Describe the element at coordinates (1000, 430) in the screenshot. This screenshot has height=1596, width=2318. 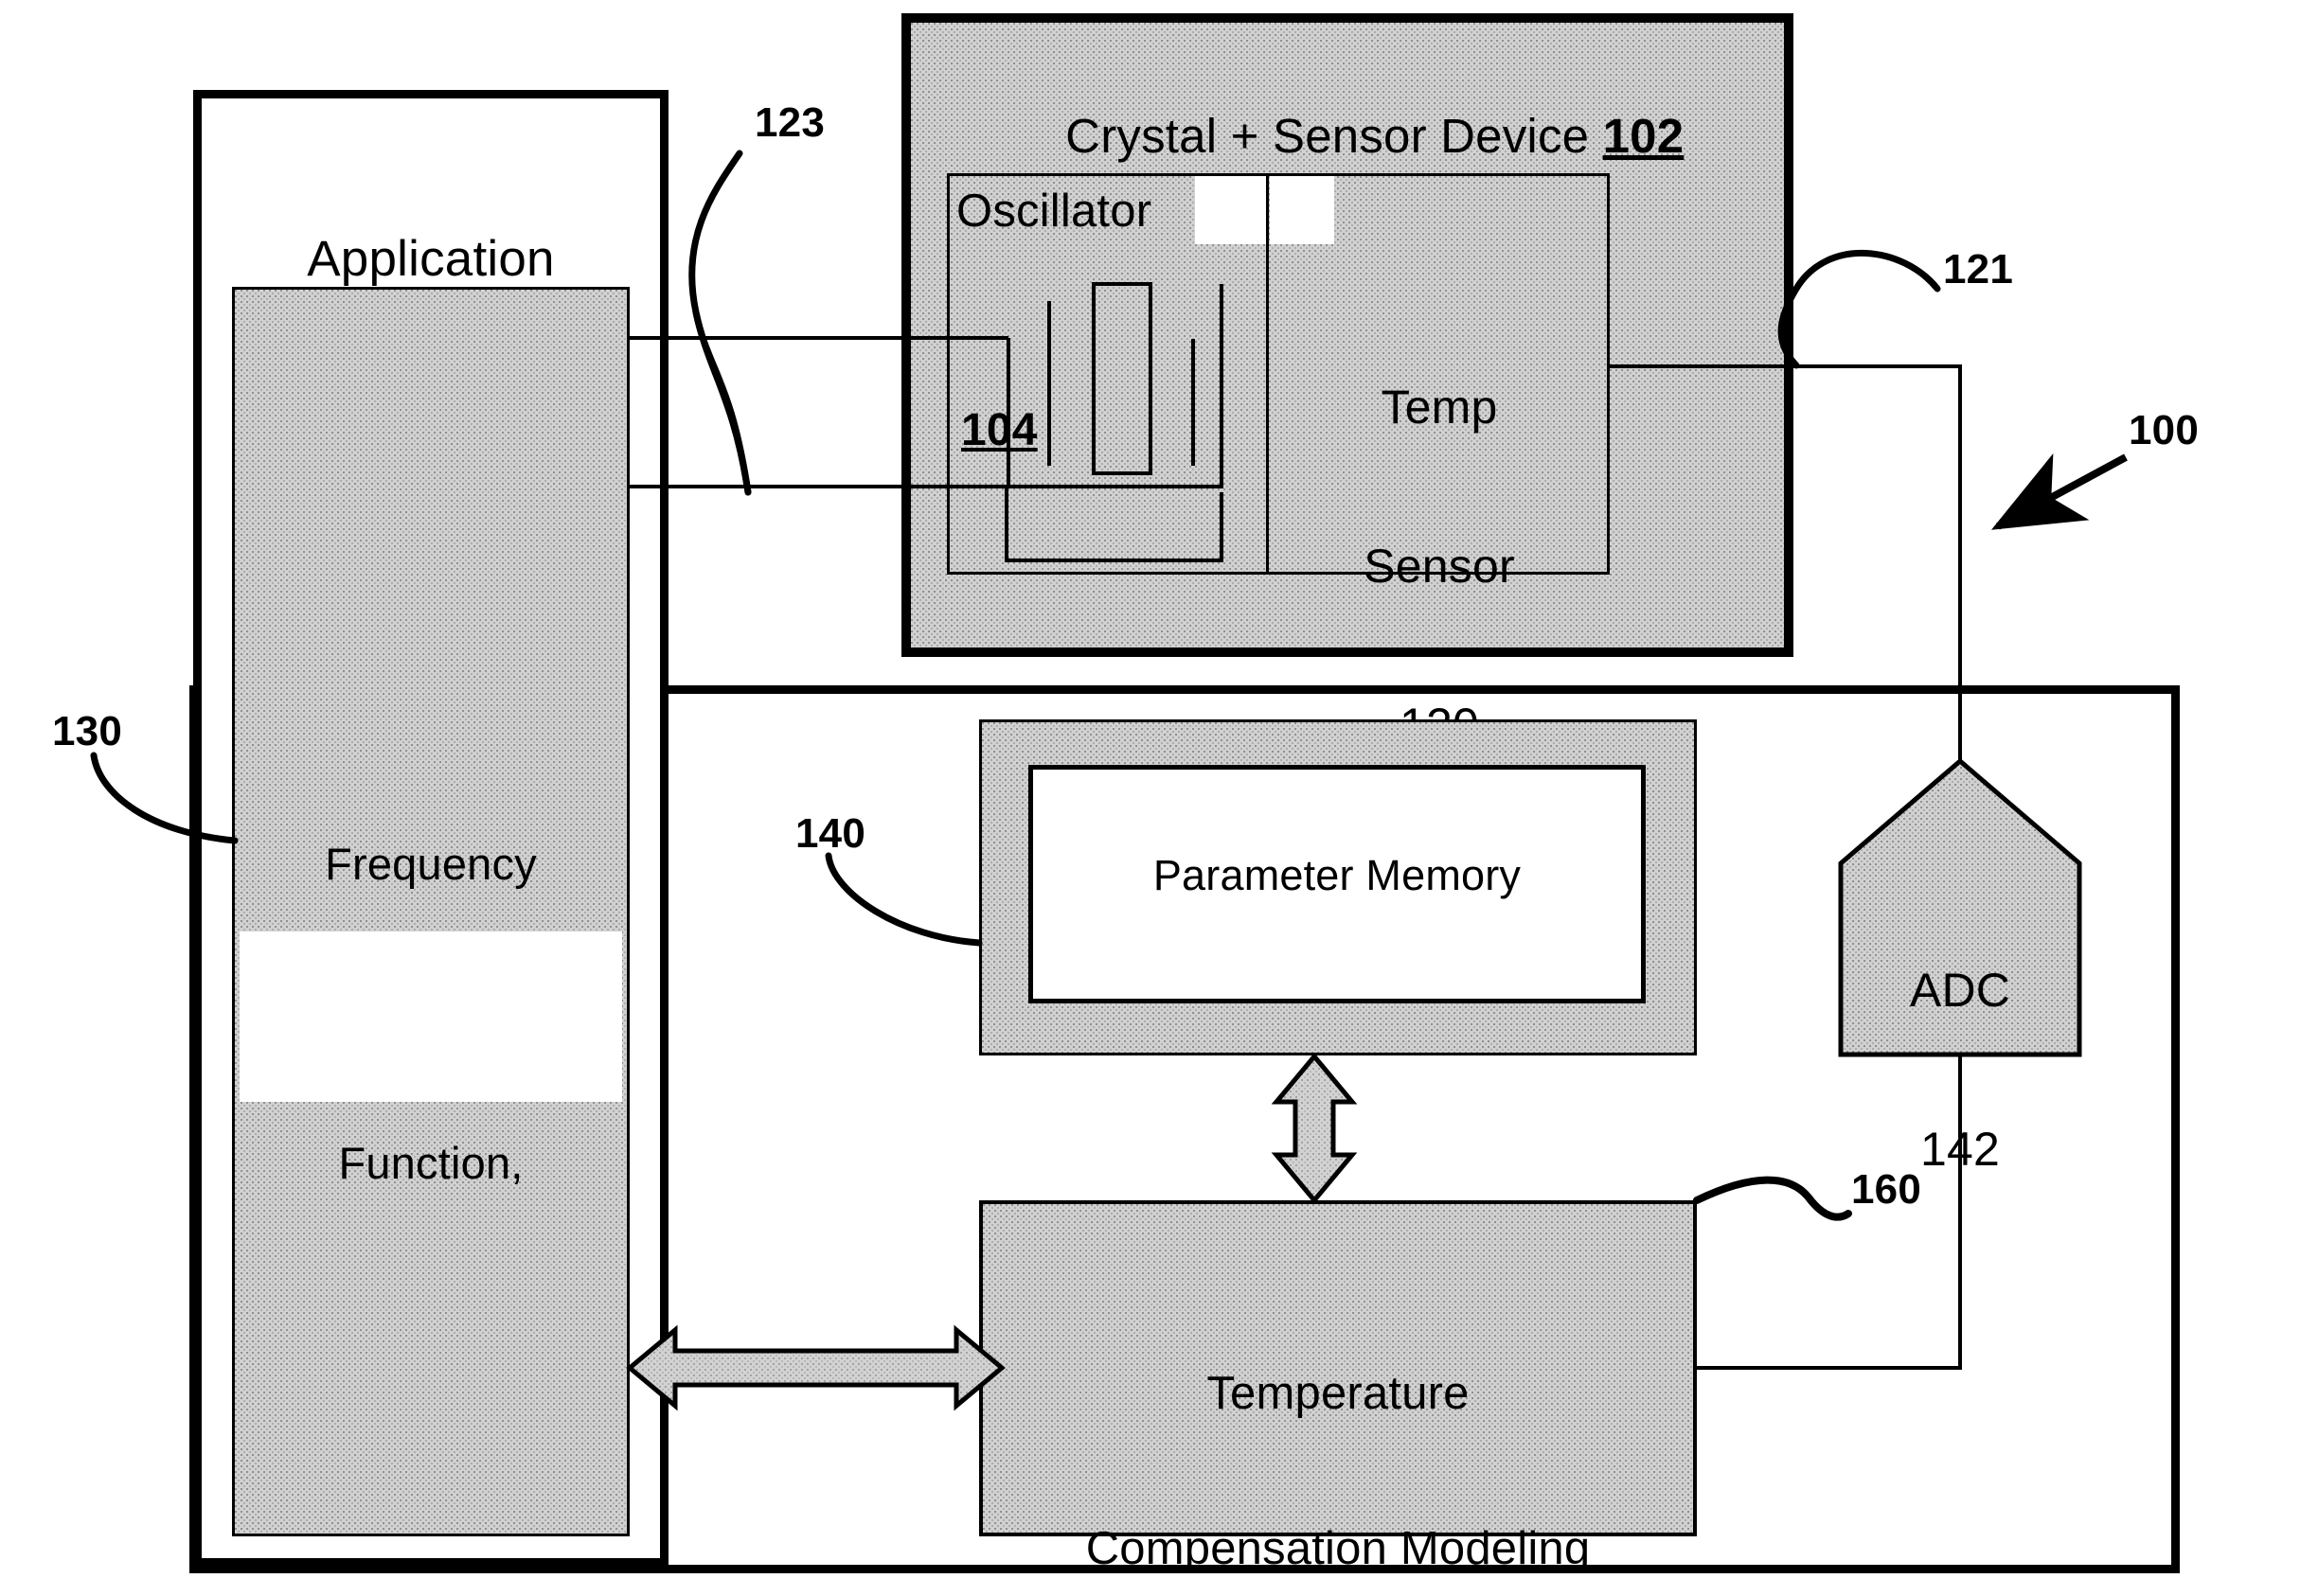
I see `oscillator-ref-number: 104` at that location.